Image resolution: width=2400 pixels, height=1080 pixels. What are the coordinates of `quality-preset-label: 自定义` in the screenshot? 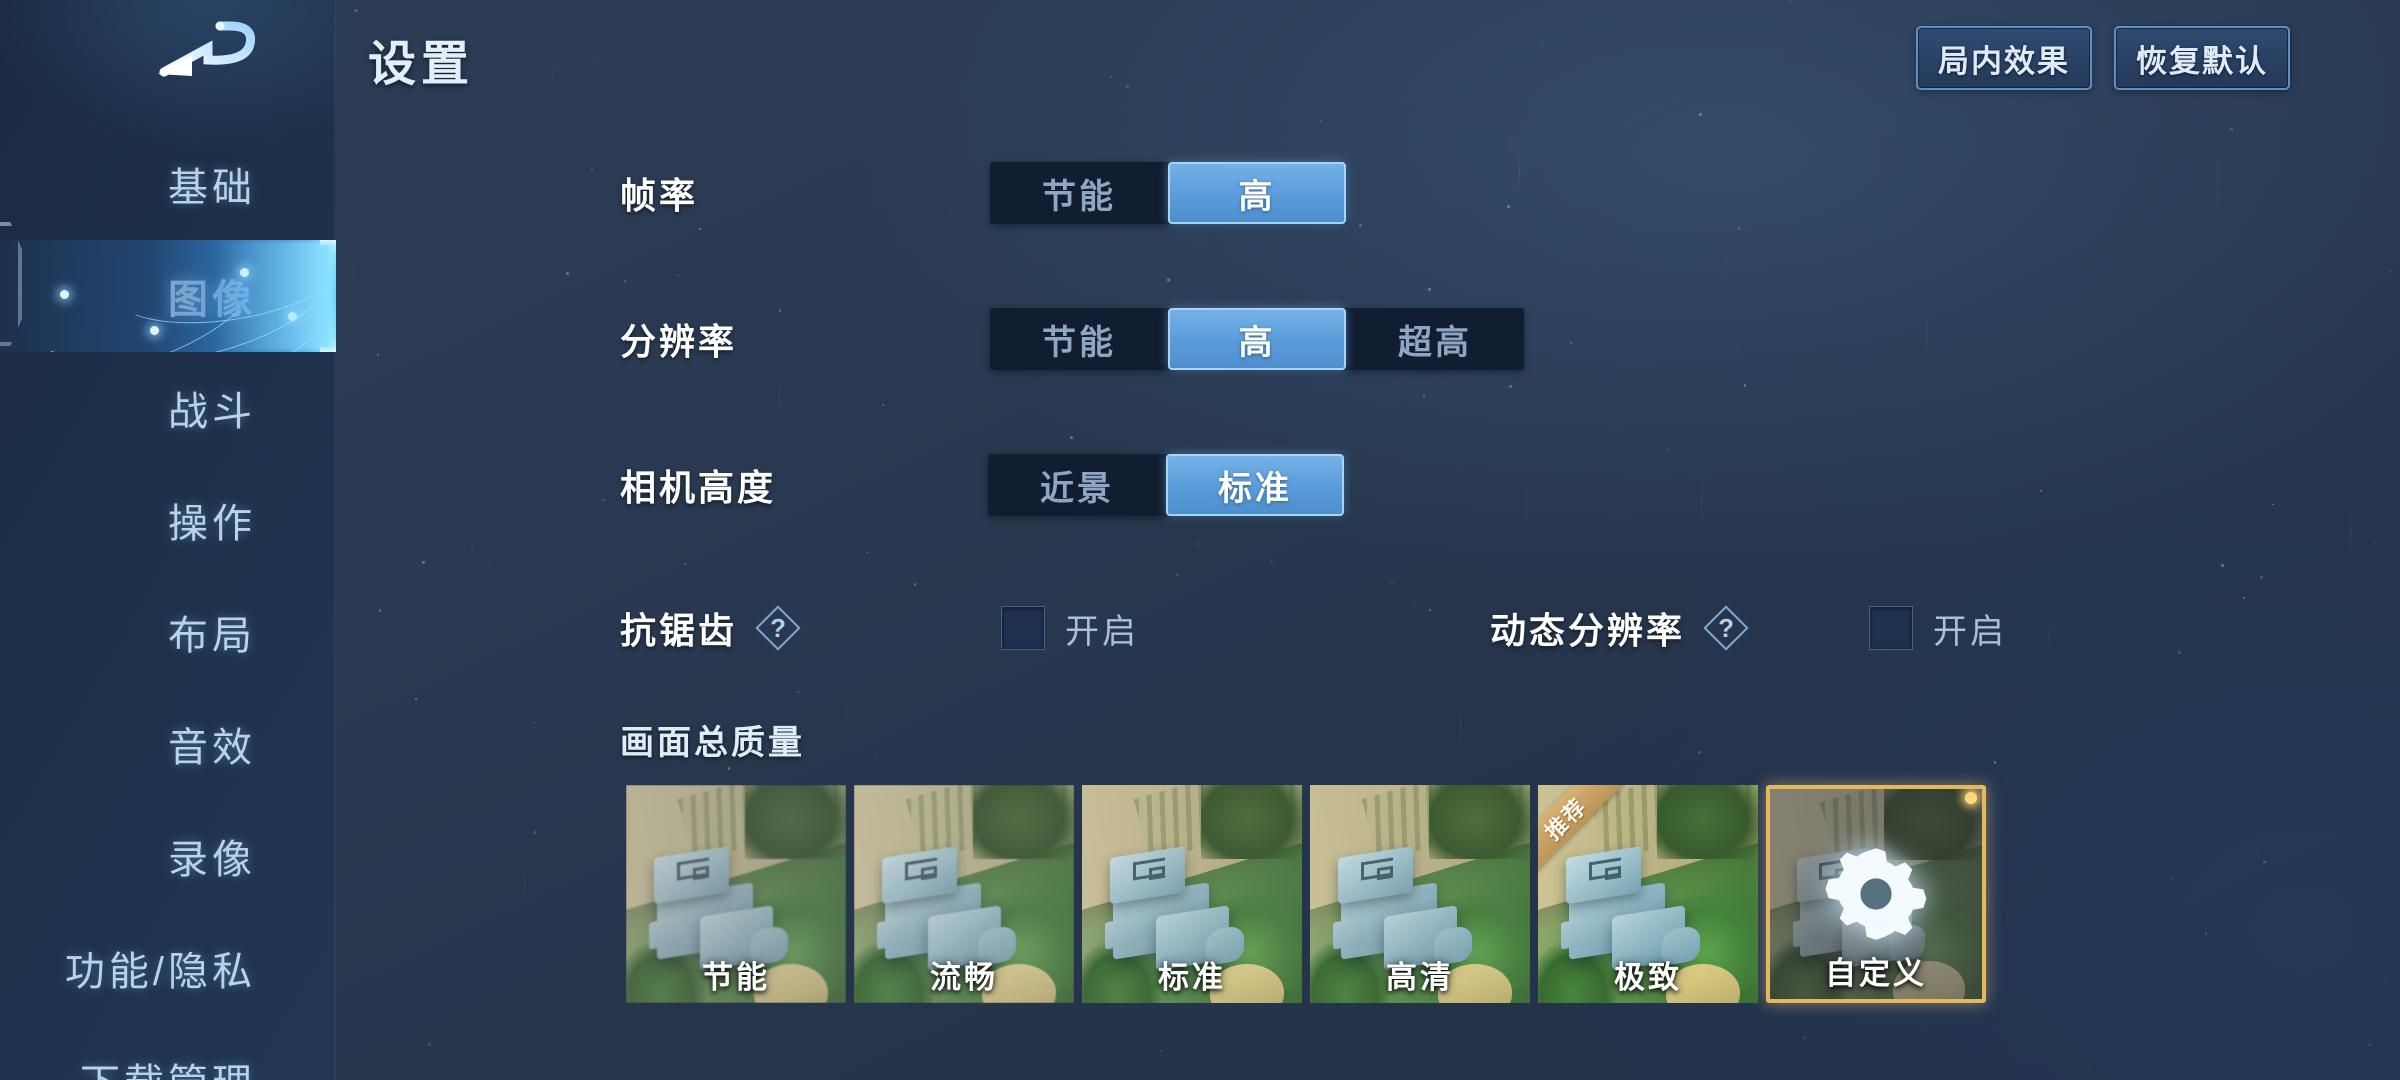 It's located at (1876, 973).